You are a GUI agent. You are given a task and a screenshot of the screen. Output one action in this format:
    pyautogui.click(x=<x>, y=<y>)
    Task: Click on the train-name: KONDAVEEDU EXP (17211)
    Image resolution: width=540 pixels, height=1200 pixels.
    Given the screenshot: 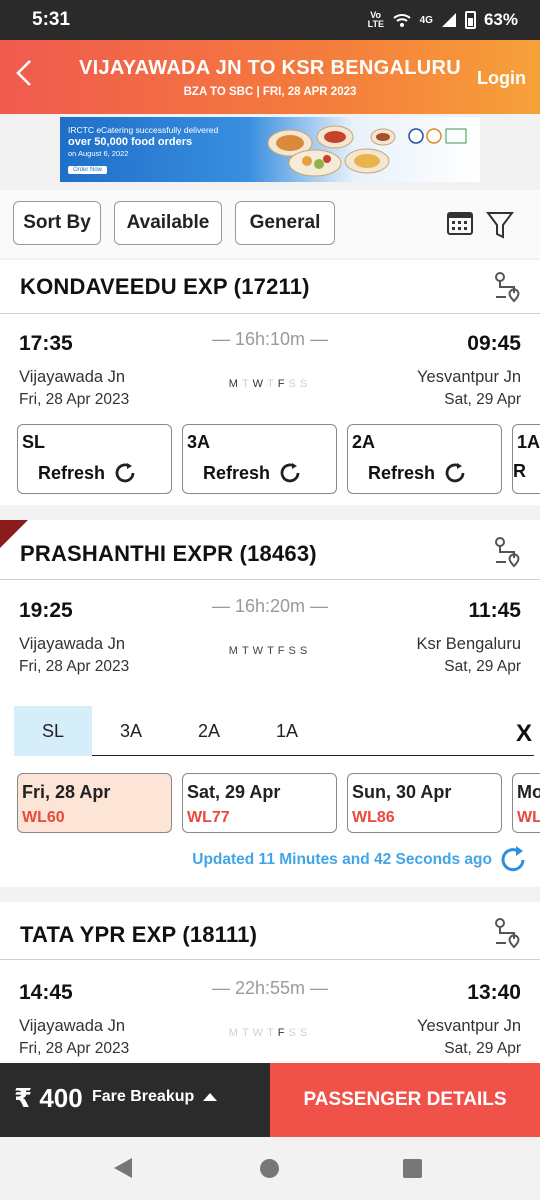 What is the action you would take?
    pyautogui.click(x=165, y=286)
    